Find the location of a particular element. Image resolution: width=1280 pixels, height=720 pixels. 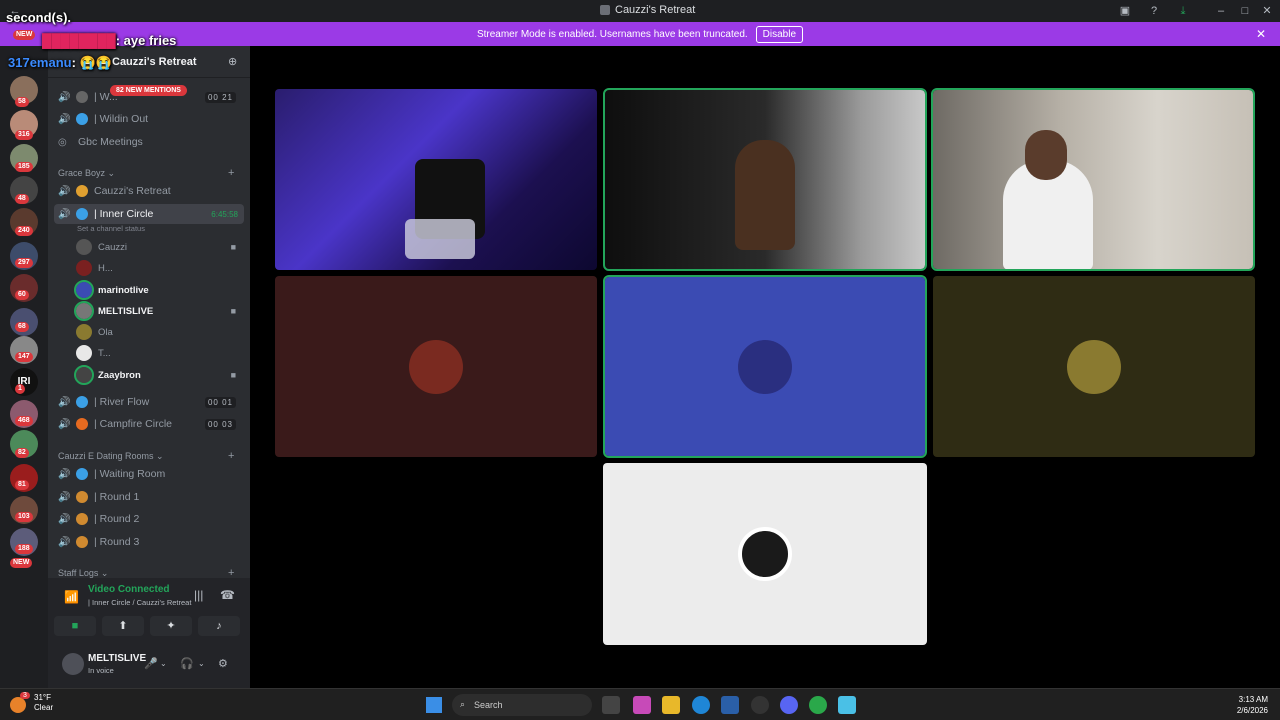

voice-member: MELTISLIVE ■ is located at coordinates (158, 311).